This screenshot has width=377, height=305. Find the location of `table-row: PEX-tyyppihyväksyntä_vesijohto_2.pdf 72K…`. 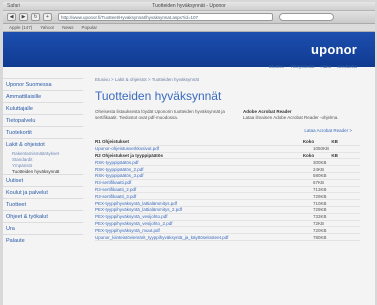

table-row: PEX-tyyppihyväksyntä_vesijohto_2.pdf 72K… is located at coordinates (227, 224).